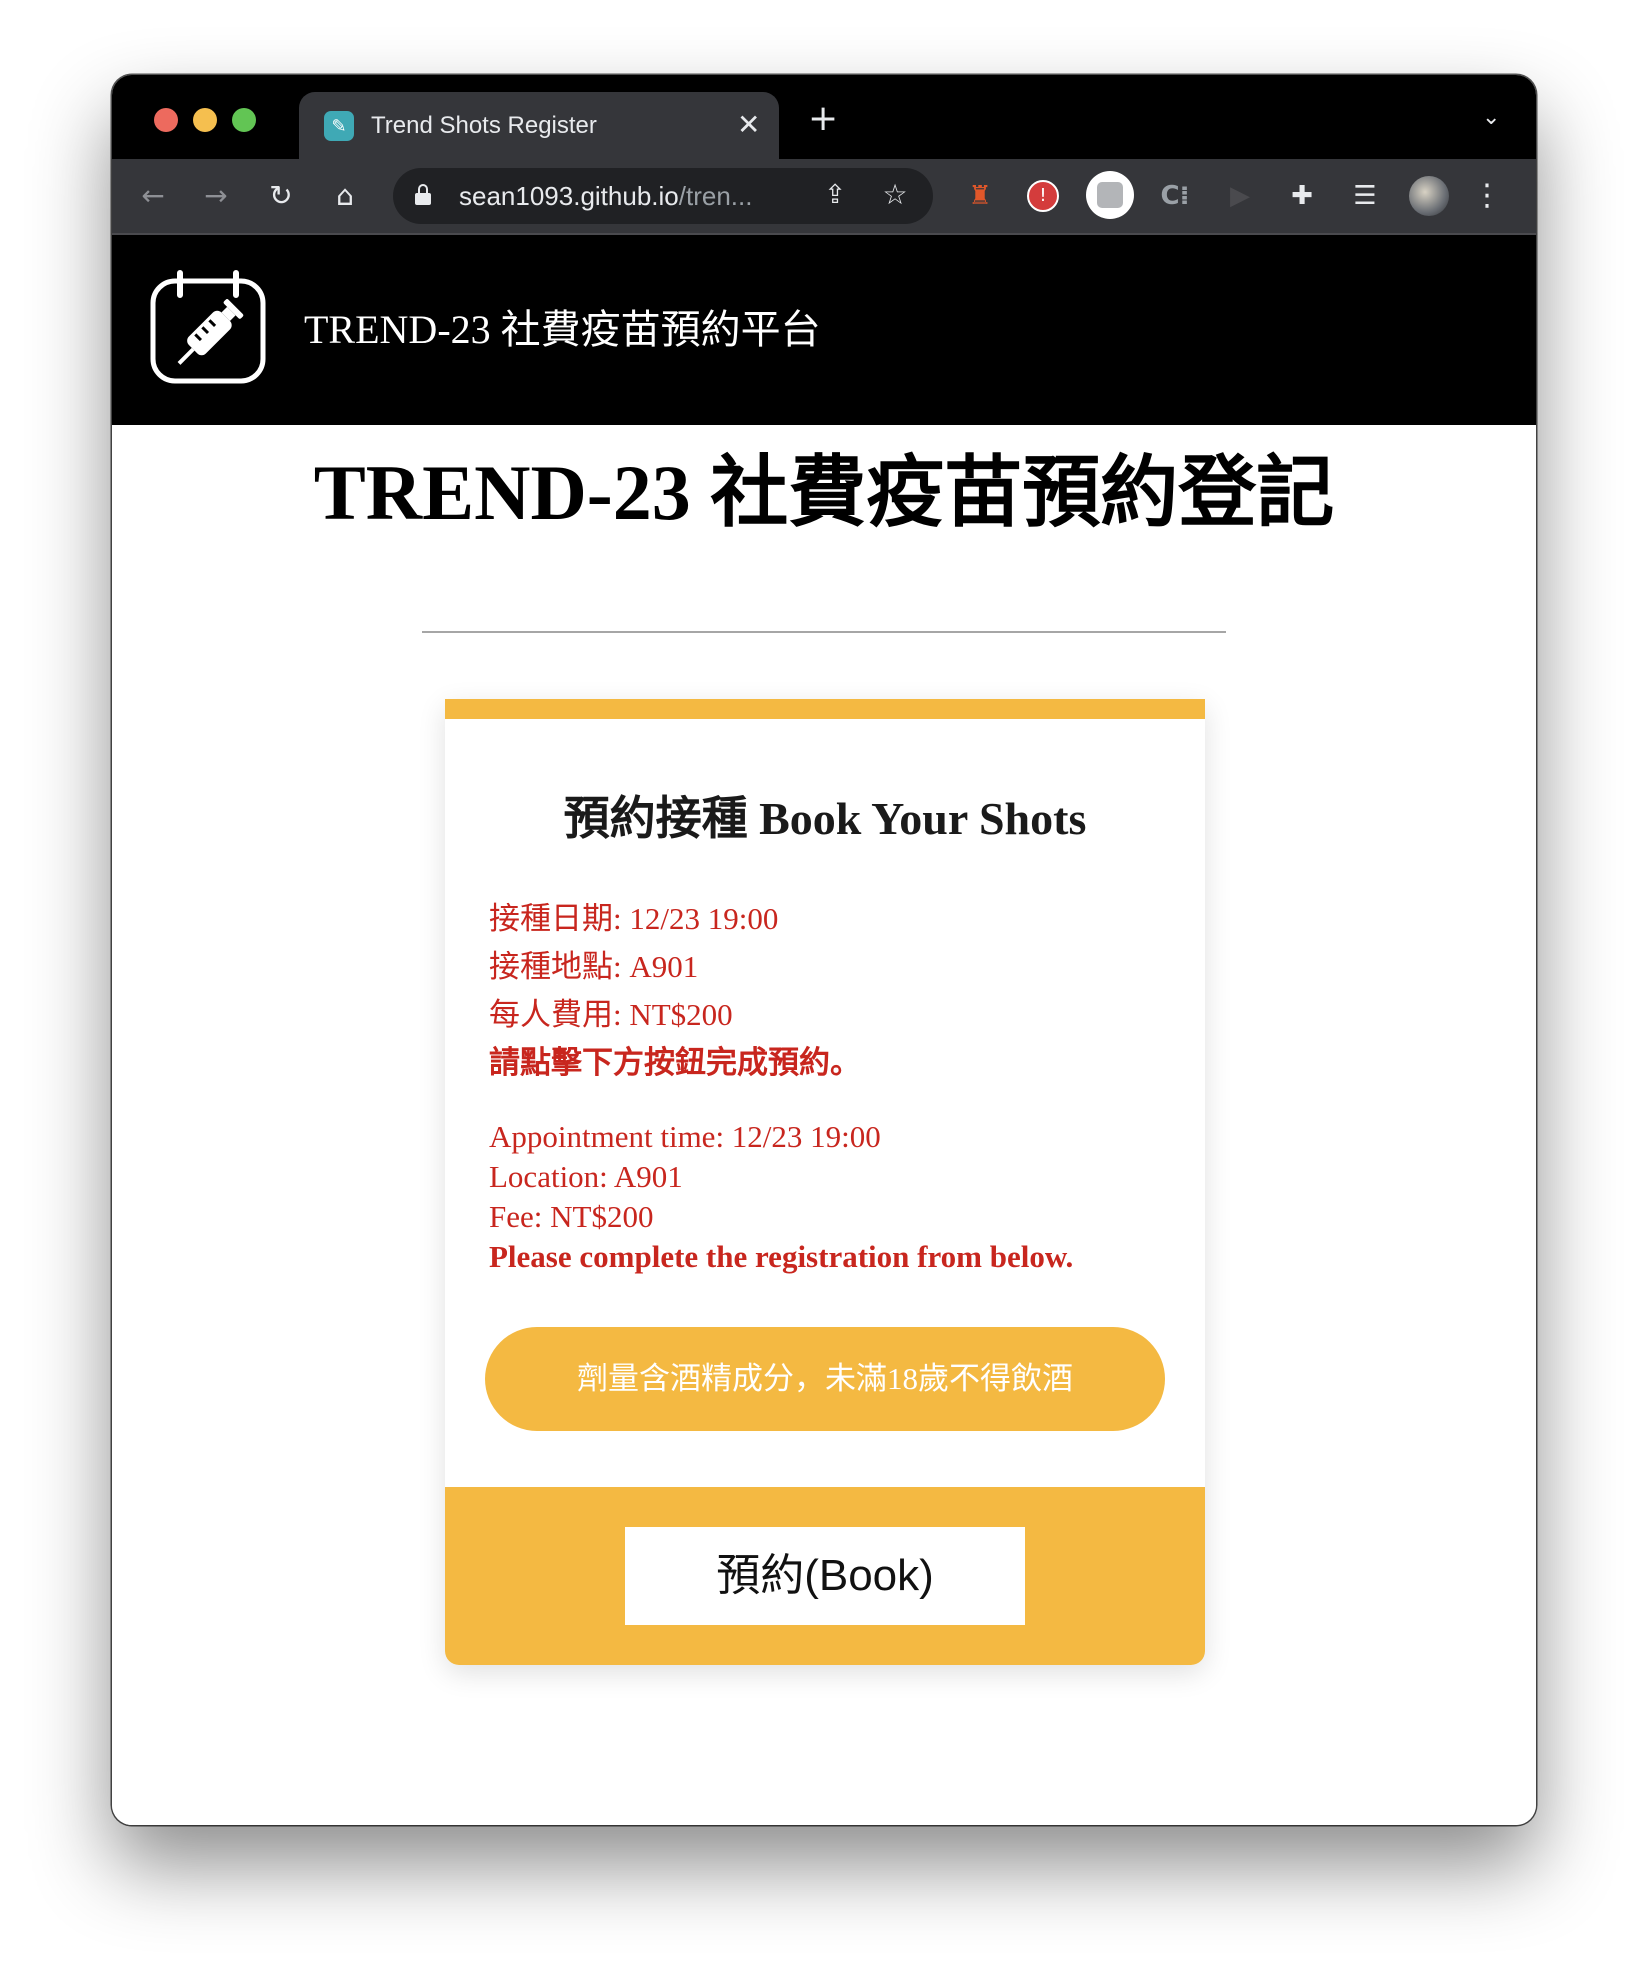  What do you see at coordinates (569, 196) in the screenshot?
I see `url-host: sean1093.github.io` at bounding box center [569, 196].